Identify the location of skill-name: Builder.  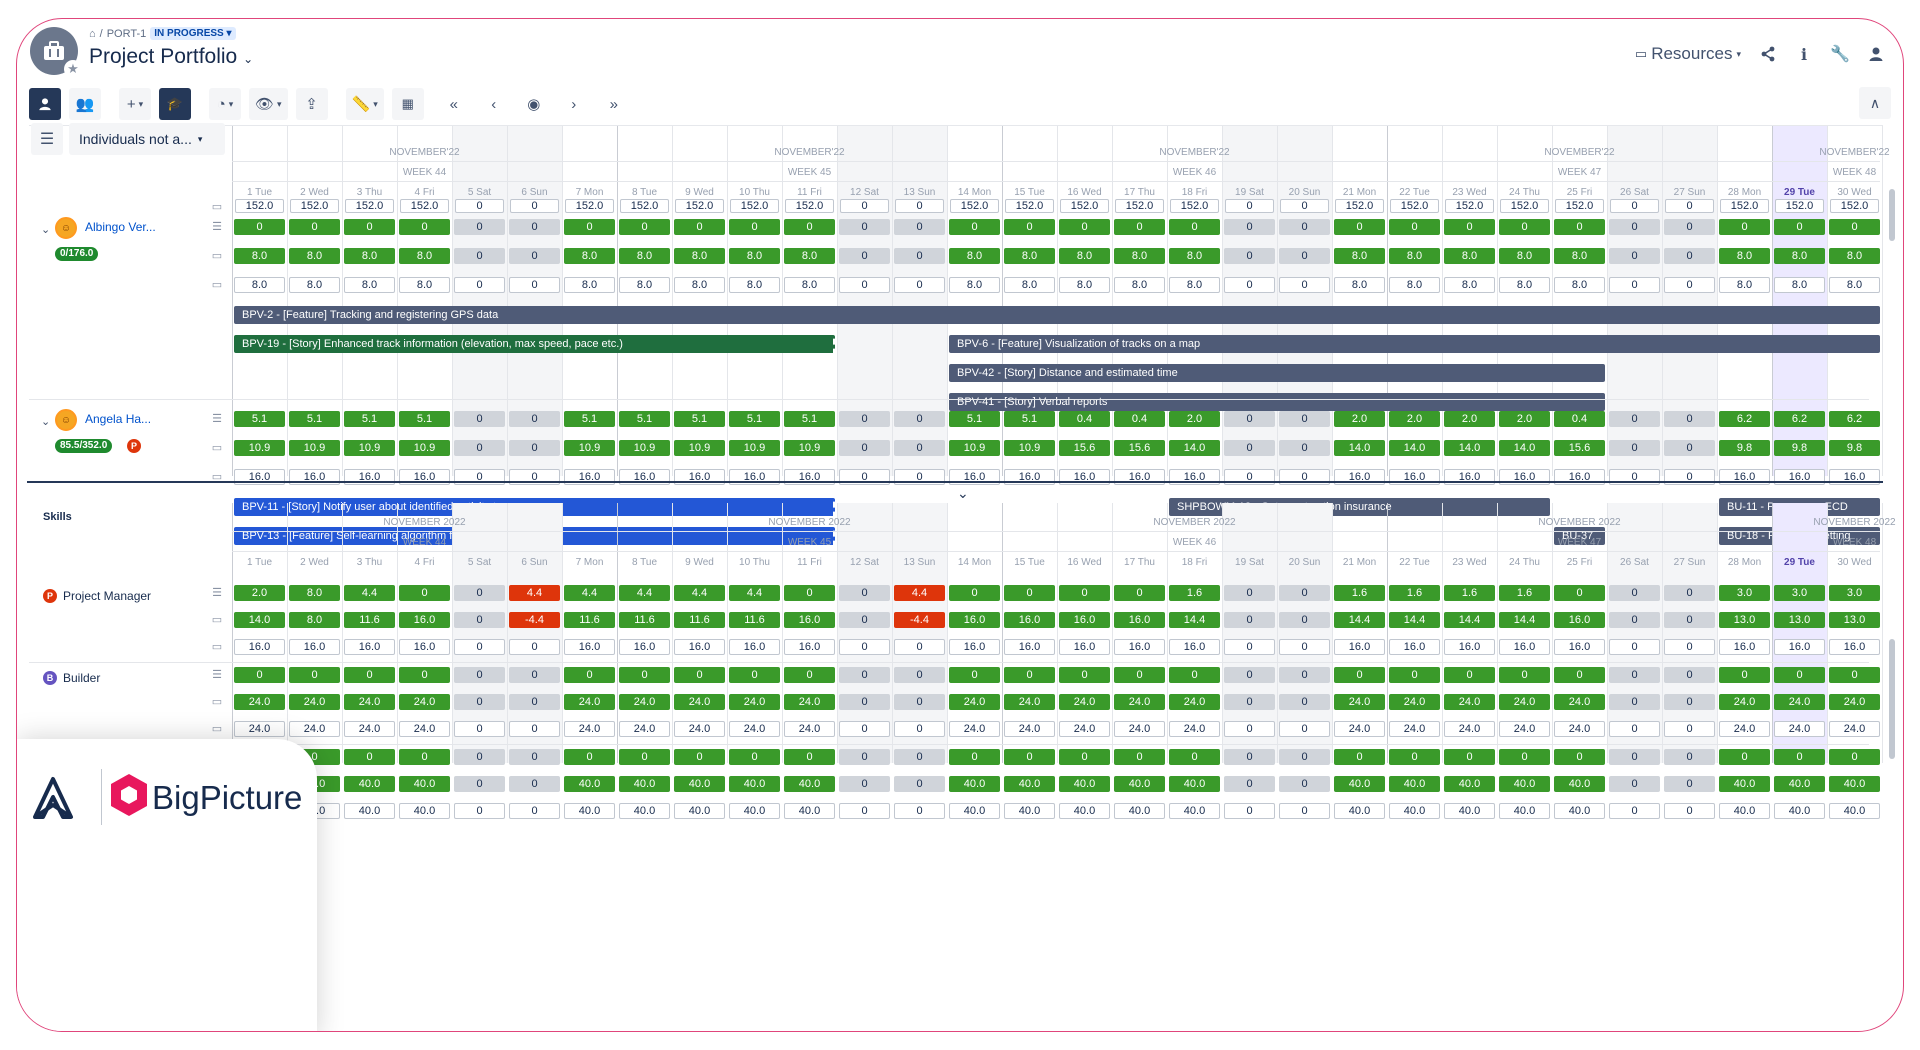
(81, 678).